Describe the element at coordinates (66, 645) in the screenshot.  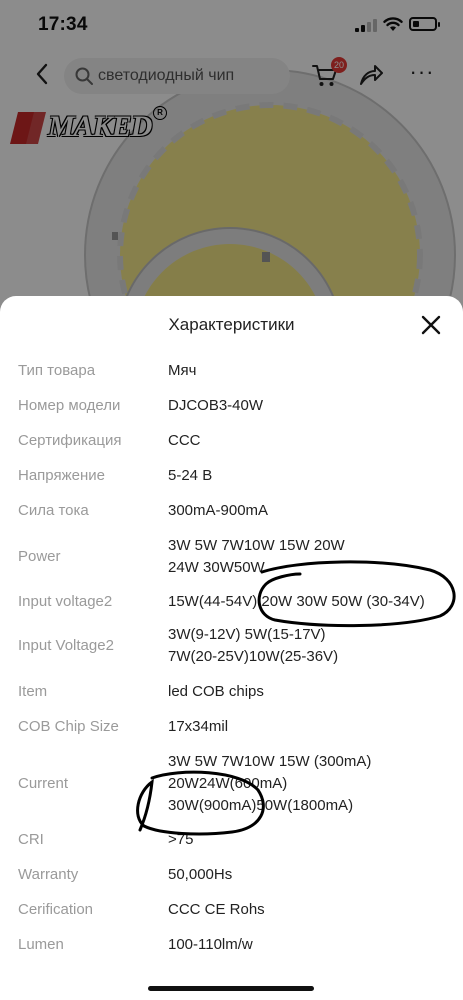
I see `spec-label: Input Voltage2` at that location.